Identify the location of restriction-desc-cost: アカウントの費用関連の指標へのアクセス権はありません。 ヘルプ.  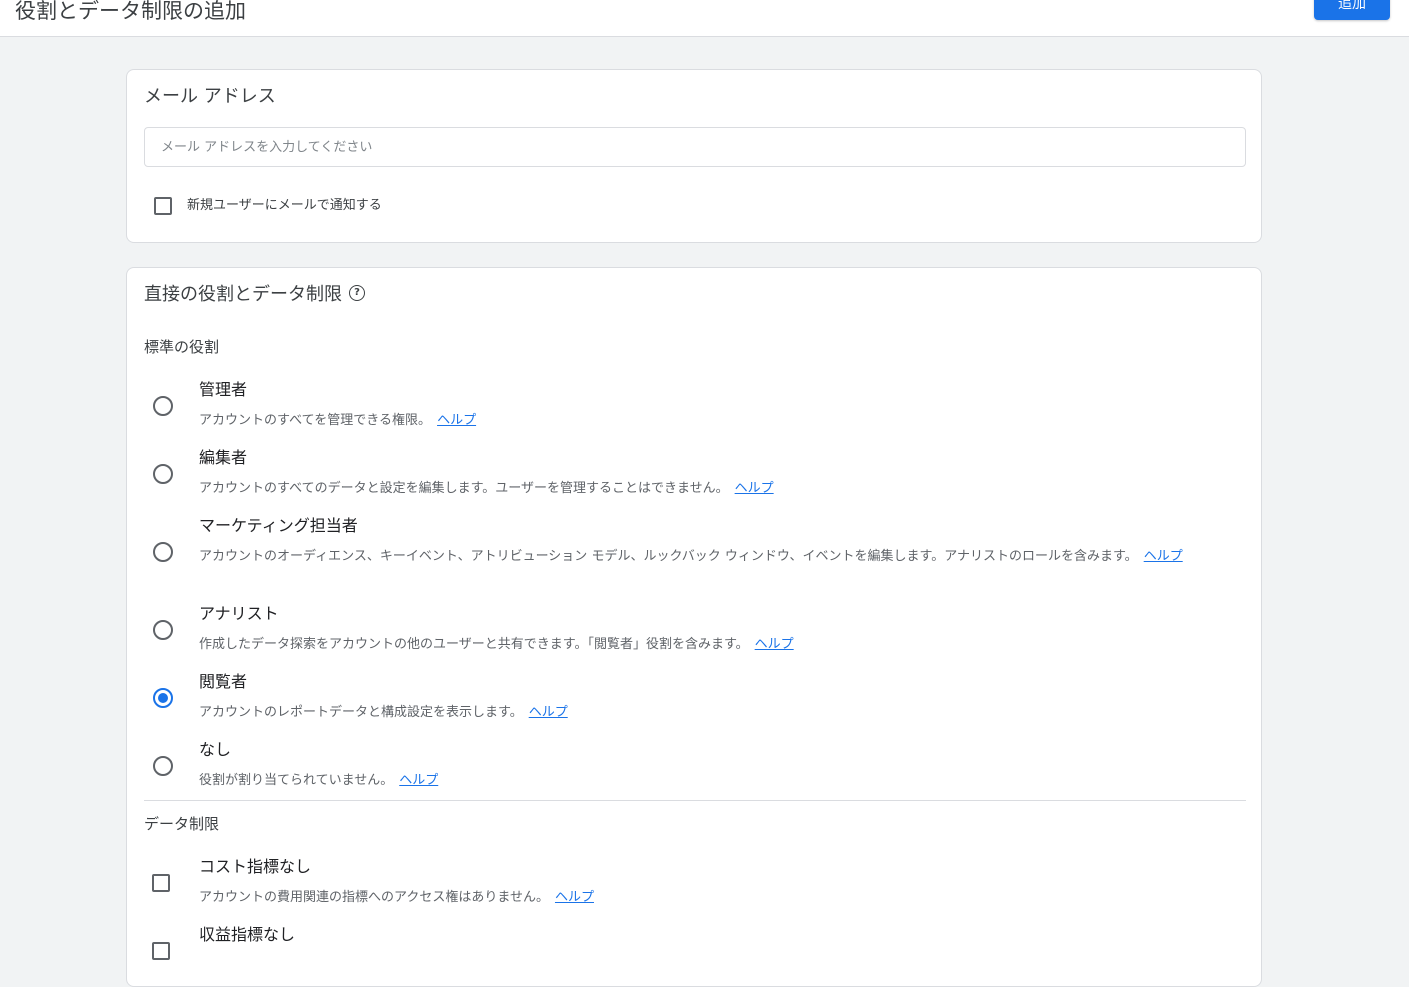
(396, 897).